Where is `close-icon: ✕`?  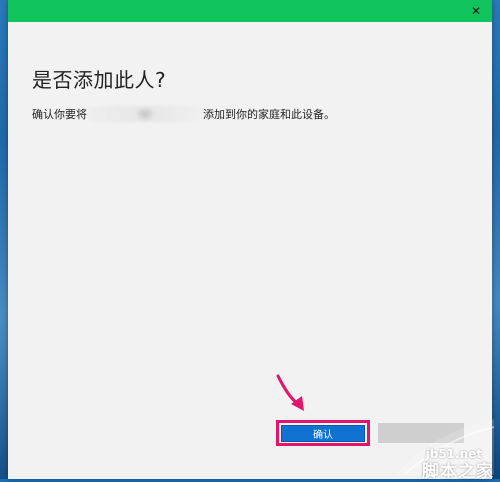 close-icon: ✕ is located at coordinates (476, 11).